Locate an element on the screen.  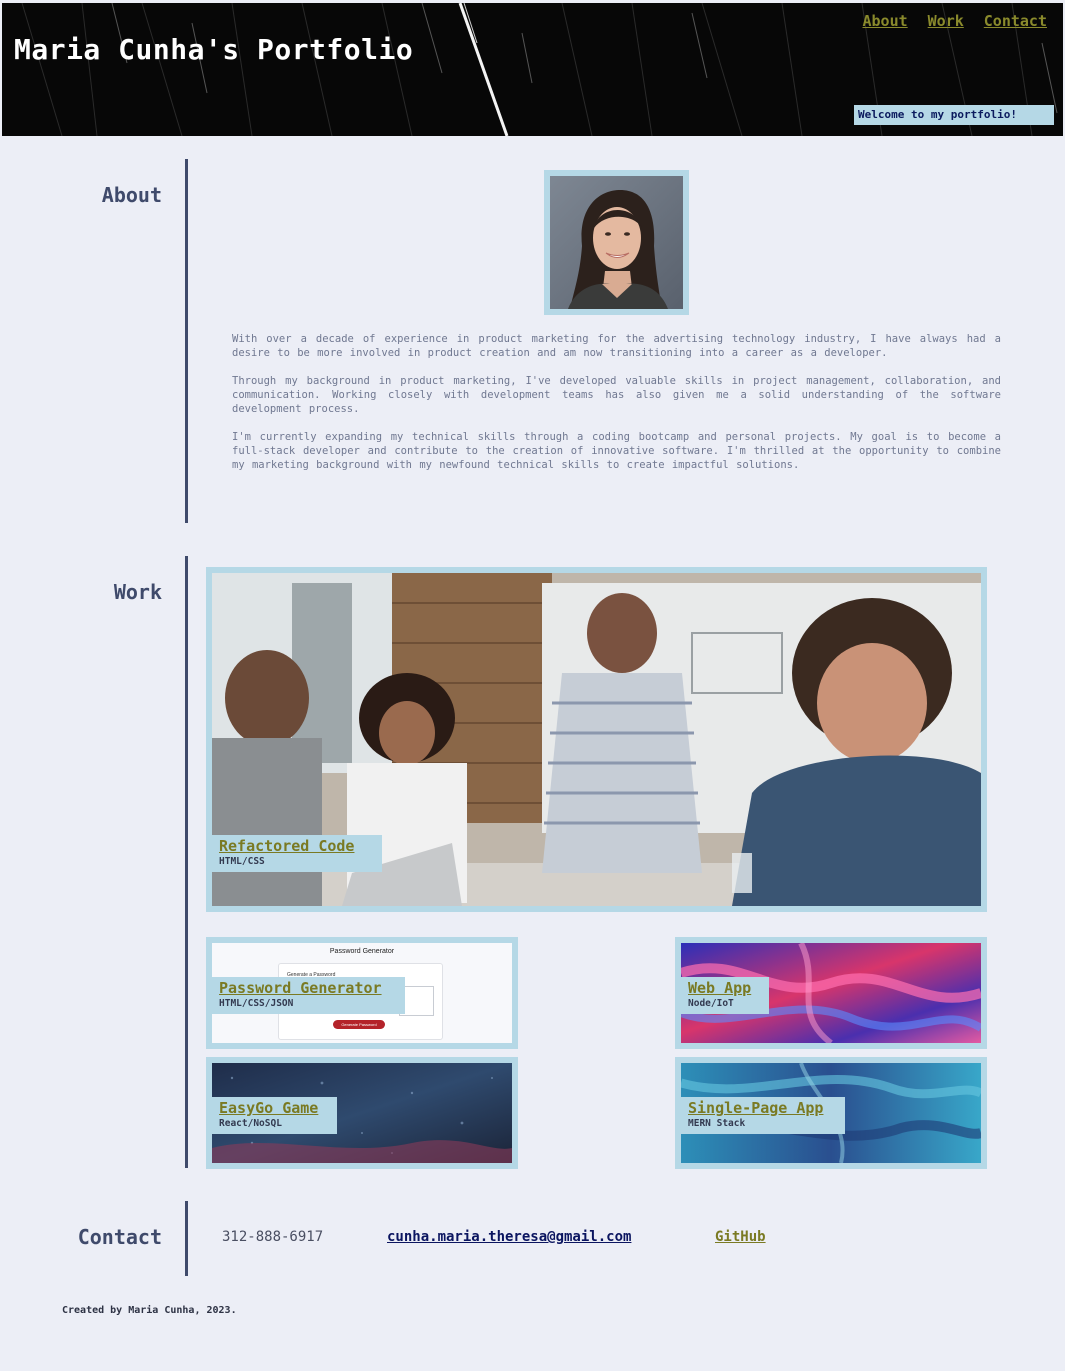
project-label: Web App Node/IoT is located at coordinates (725, 995).